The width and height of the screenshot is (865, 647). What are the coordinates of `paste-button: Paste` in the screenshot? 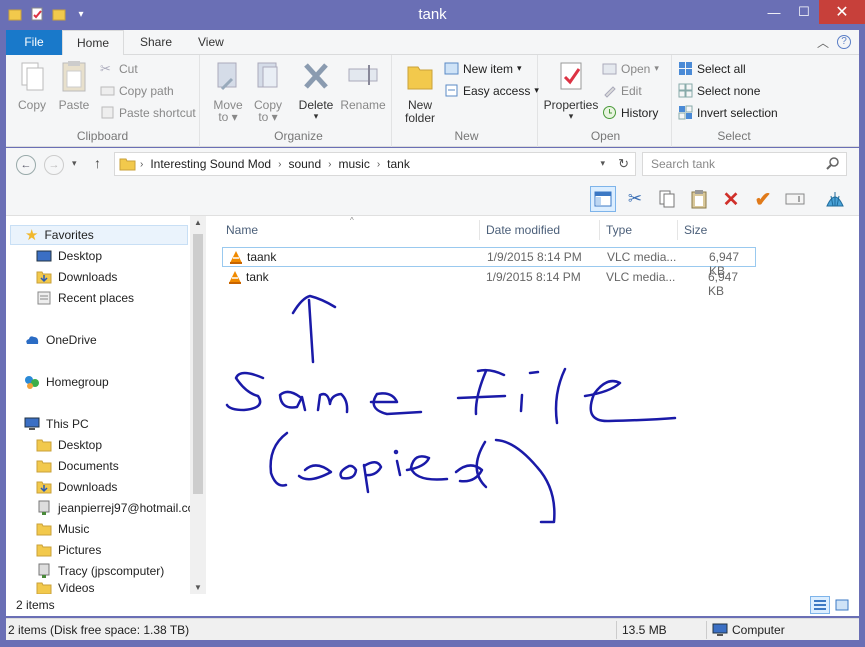 It's located at (74, 85).